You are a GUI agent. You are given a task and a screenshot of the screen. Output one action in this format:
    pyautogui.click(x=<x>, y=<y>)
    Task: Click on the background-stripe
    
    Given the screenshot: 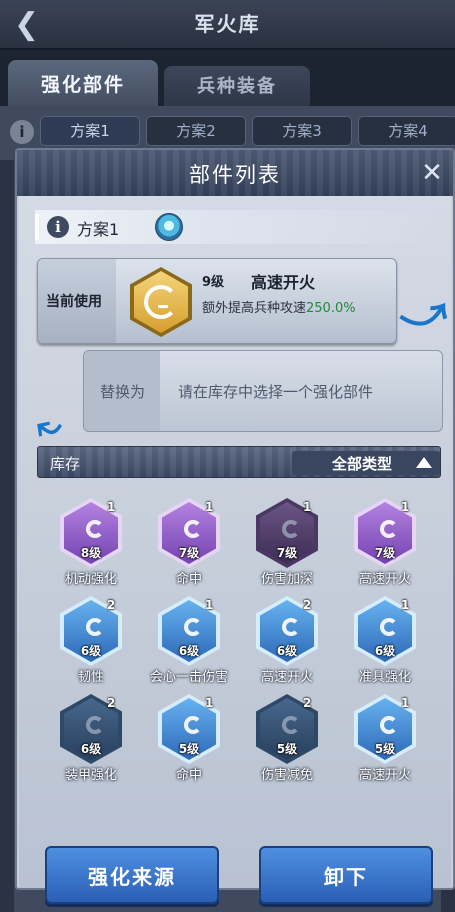 What is the action you would take?
    pyautogui.click(x=7, y=536)
    